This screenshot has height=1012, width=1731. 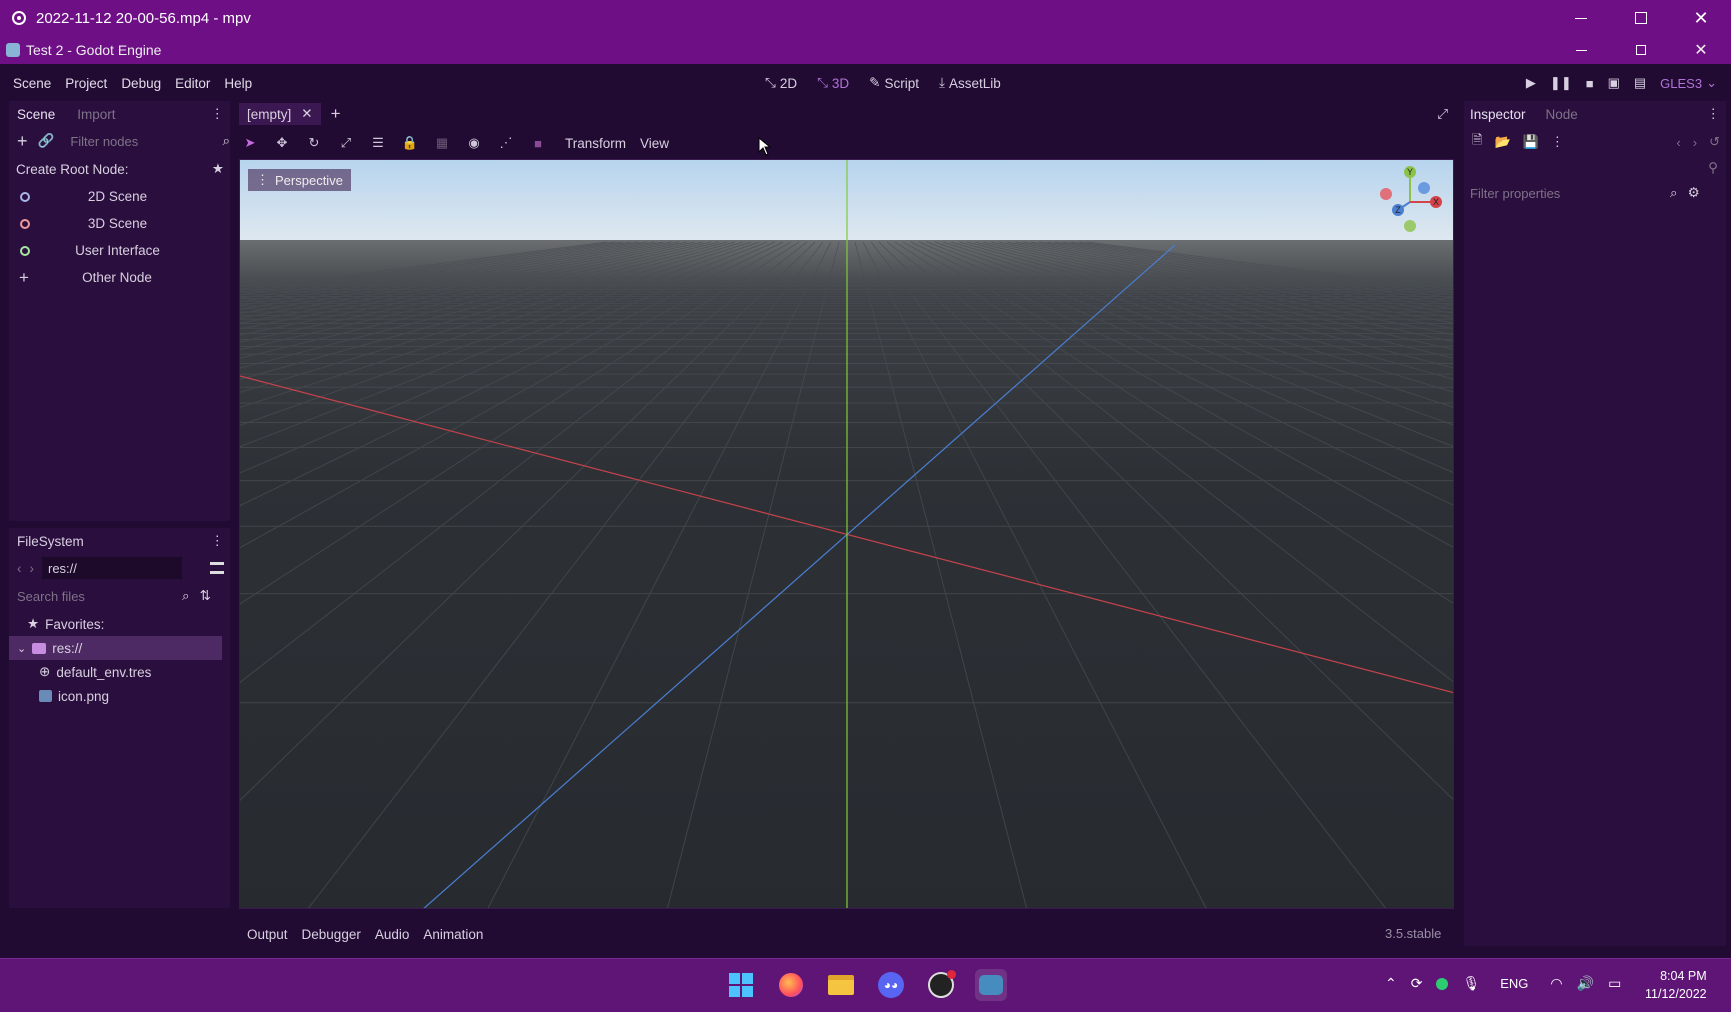 I want to click on menu-project: Project, so click(x=86, y=83).